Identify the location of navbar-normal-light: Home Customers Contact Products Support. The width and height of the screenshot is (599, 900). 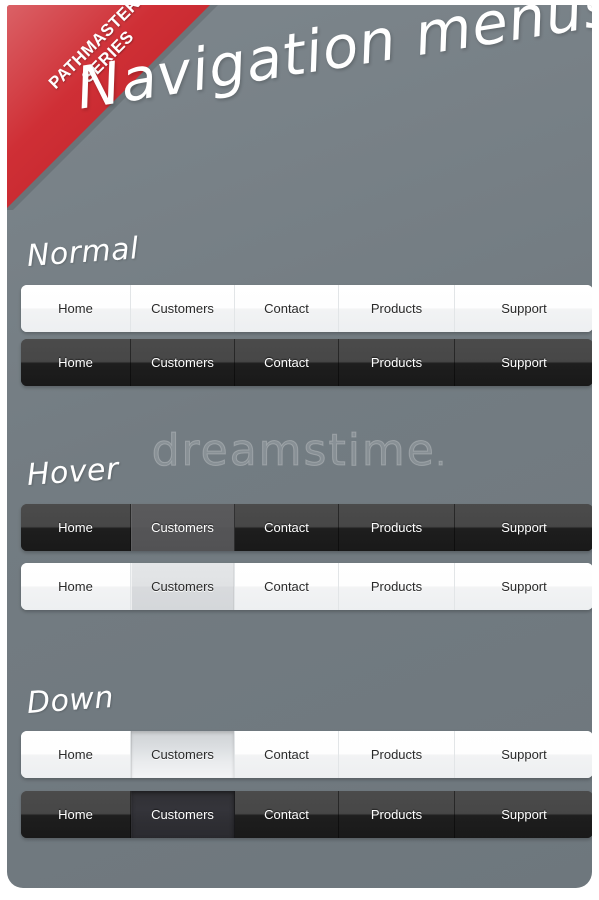
(306, 308).